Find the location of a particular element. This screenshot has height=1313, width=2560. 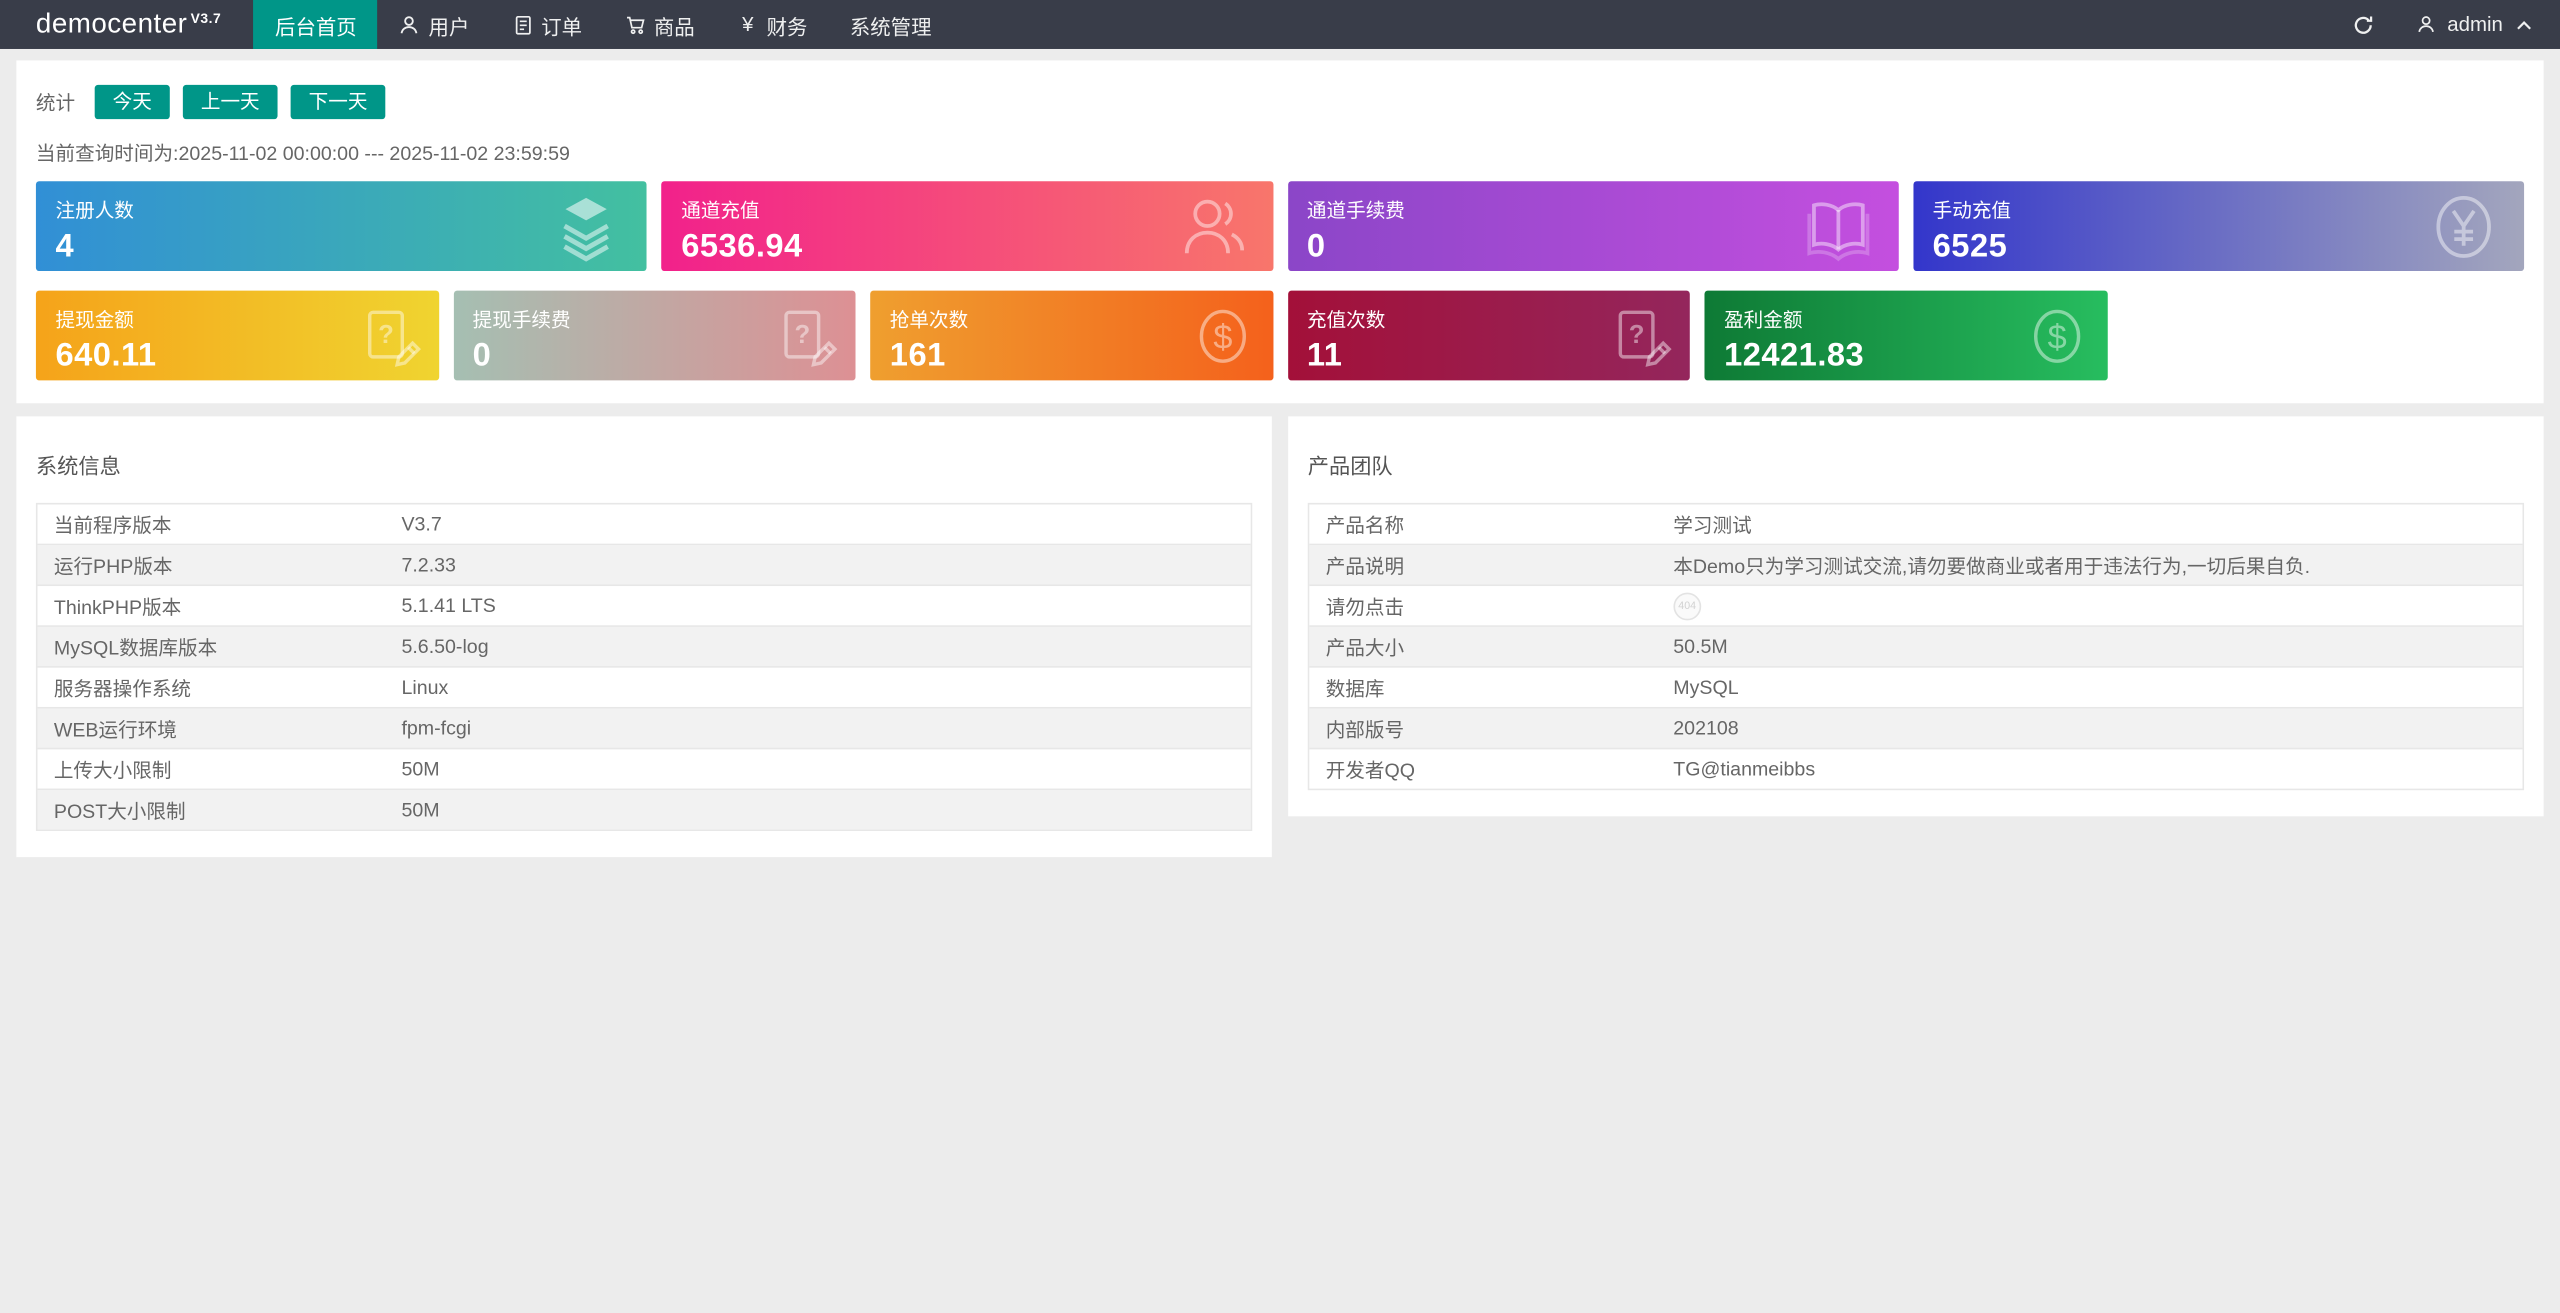

stat-card-value: 6525 is located at coordinates (1970, 246).